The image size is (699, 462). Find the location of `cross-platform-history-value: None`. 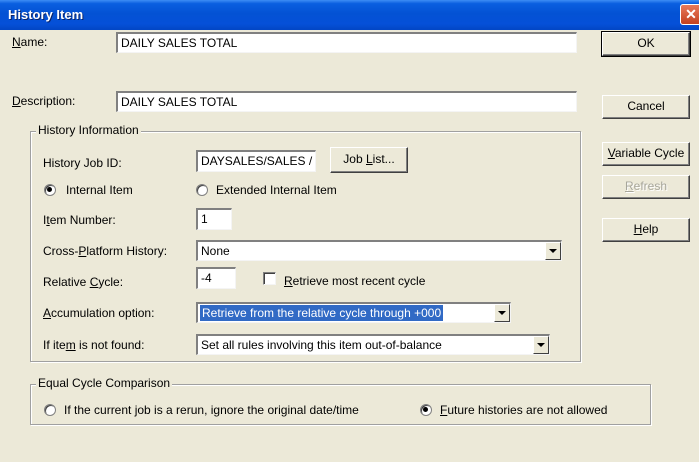

cross-platform-history-value: None is located at coordinates (215, 251).